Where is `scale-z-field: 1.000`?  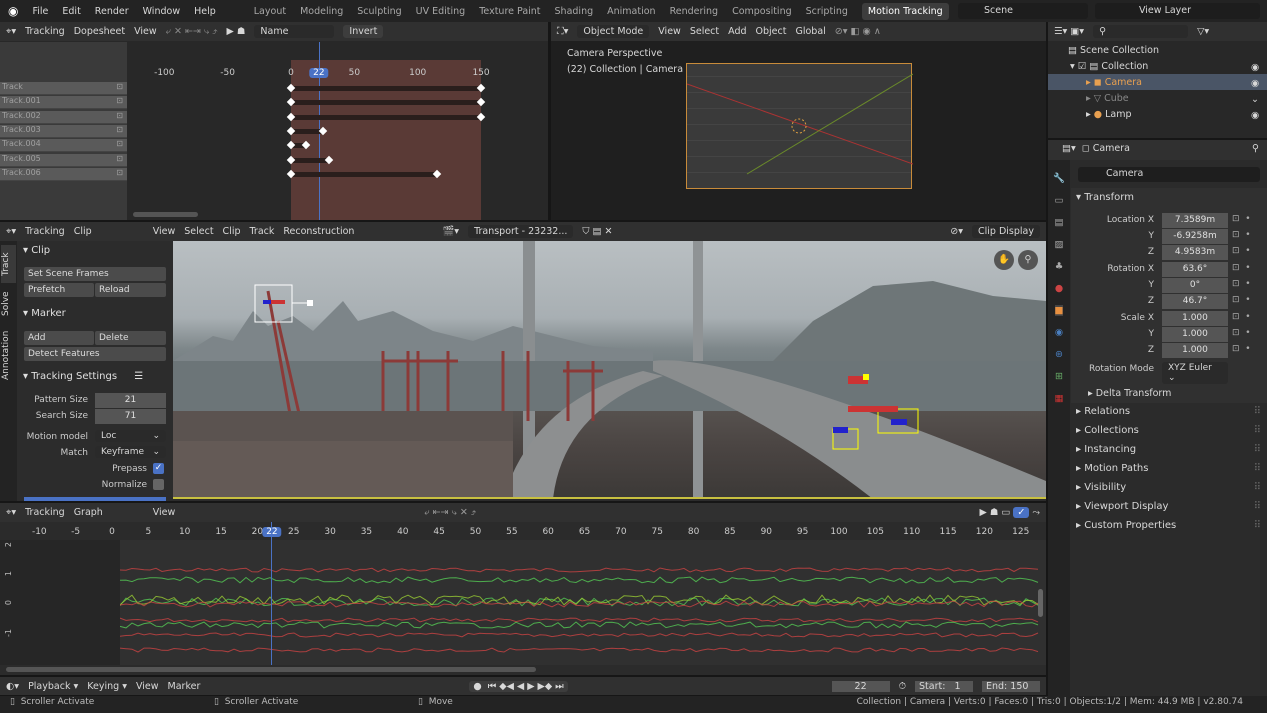
scale-z-field: 1.000 is located at coordinates (1195, 350).